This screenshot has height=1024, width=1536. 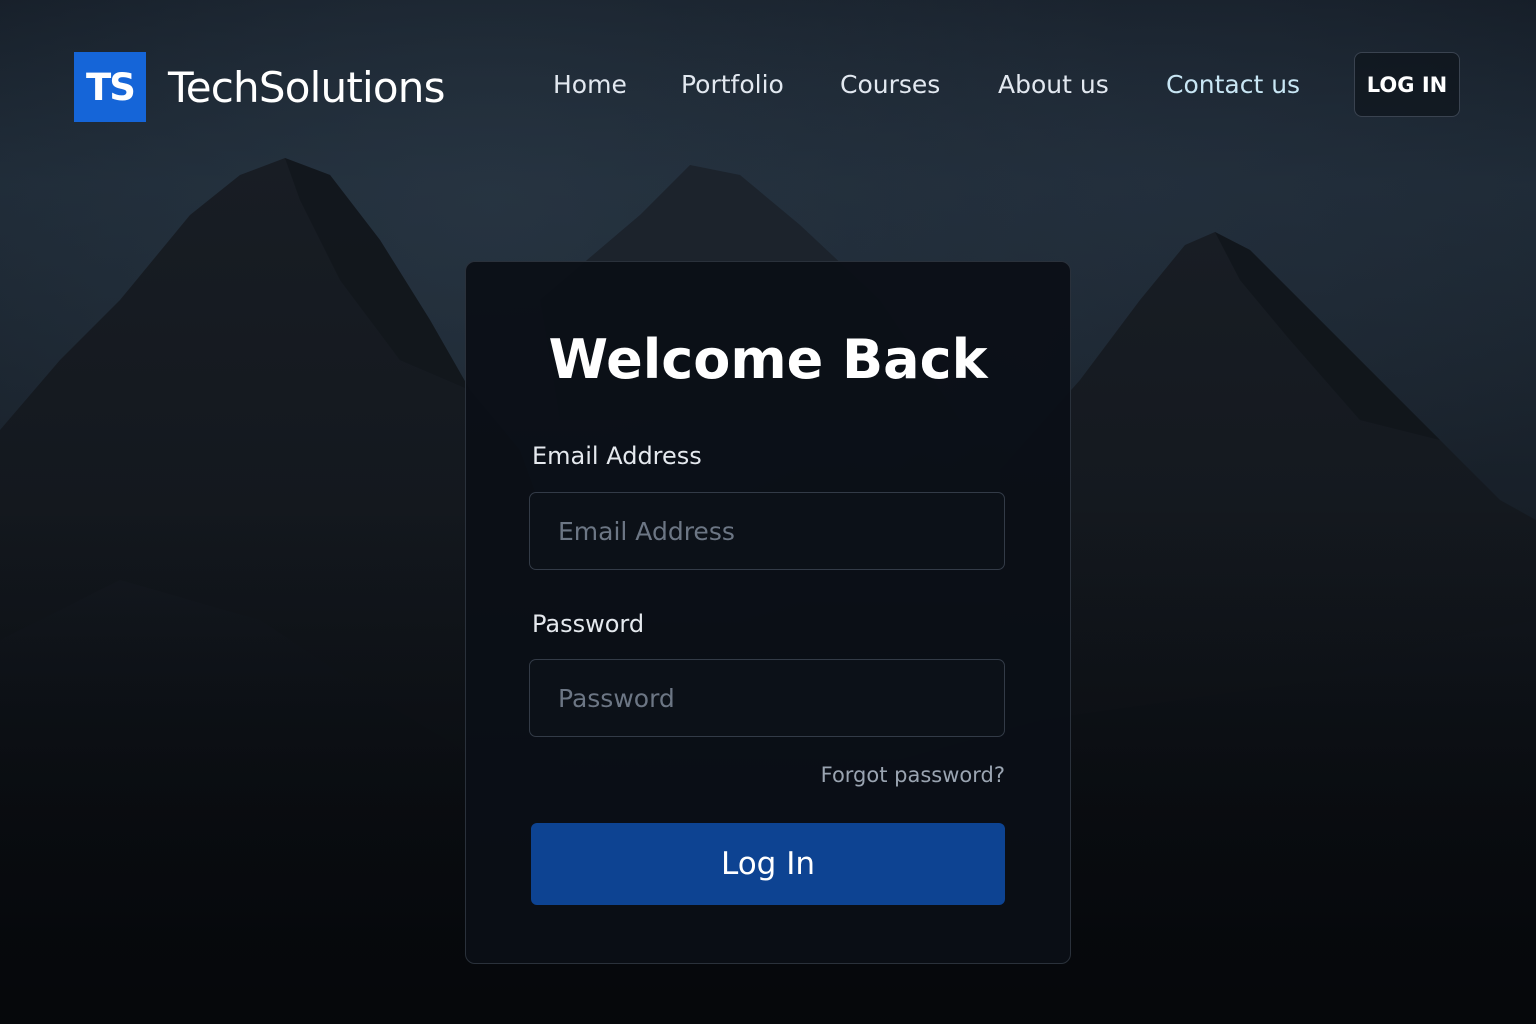 What do you see at coordinates (767, 698) in the screenshot?
I see `password-input` at bounding box center [767, 698].